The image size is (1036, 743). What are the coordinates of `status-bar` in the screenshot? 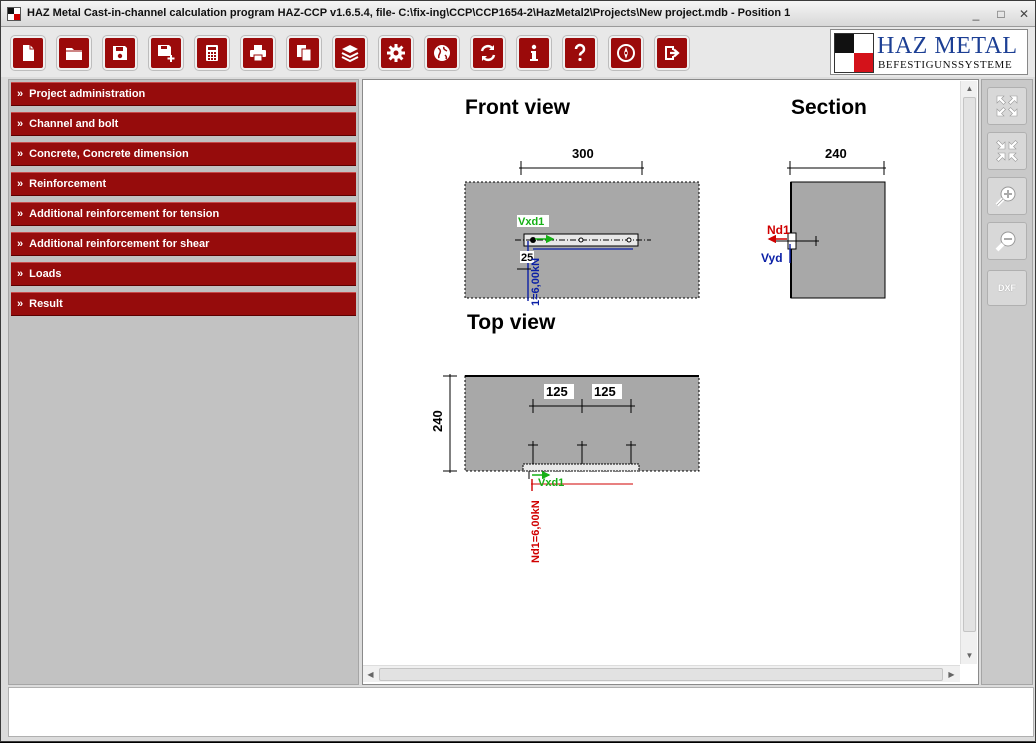 It's located at (521, 712).